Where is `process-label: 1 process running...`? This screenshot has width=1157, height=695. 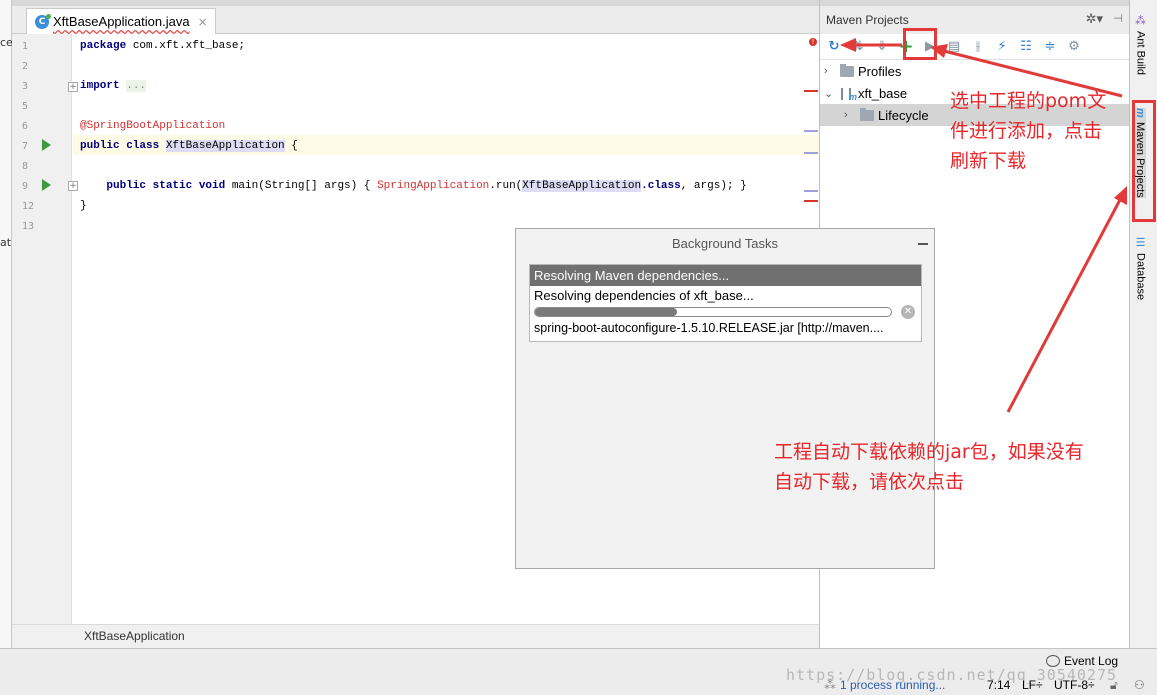
process-label: 1 process running... is located at coordinates (893, 685).